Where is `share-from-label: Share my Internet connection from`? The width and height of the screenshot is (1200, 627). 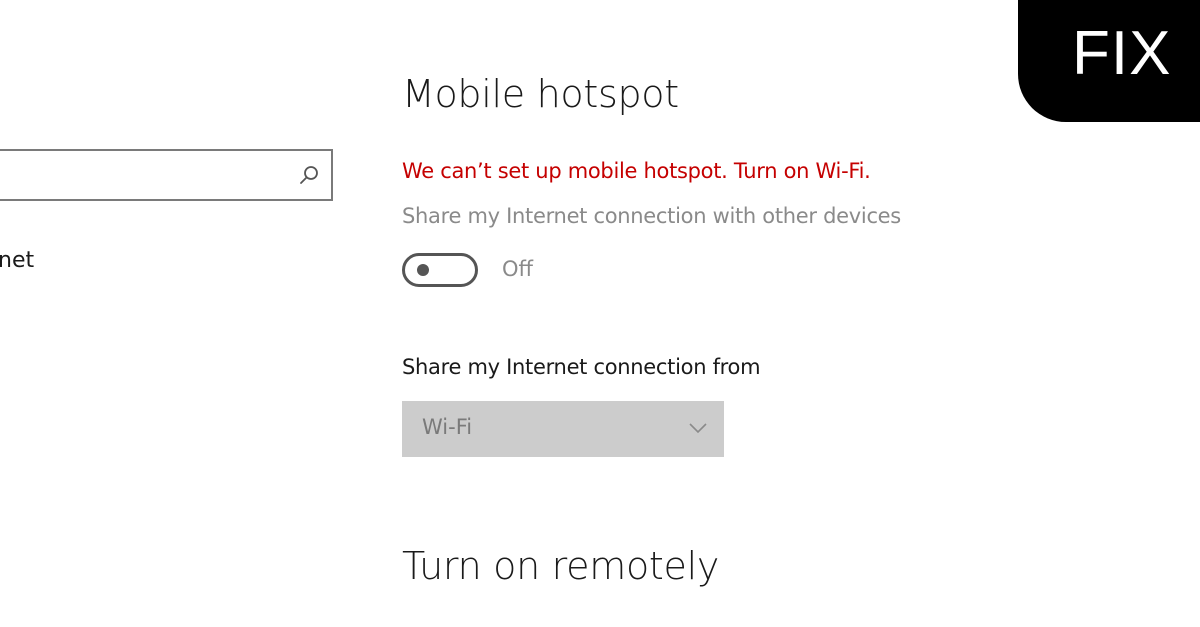 share-from-label: Share my Internet connection from is located at coordinates (581, 367).